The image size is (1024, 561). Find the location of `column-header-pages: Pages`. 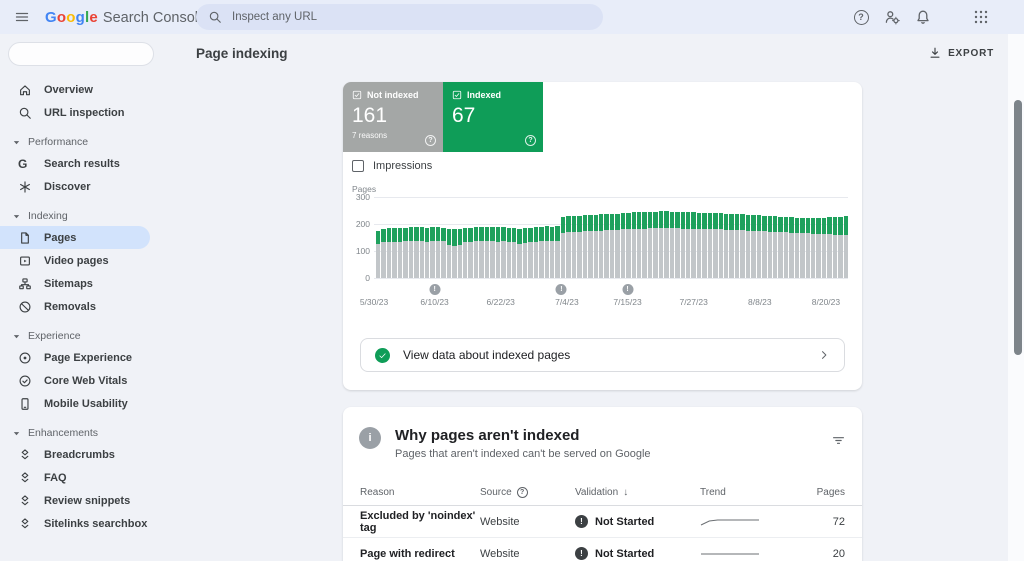

column-header-pages: Pages is located at coordinates (822, 492).